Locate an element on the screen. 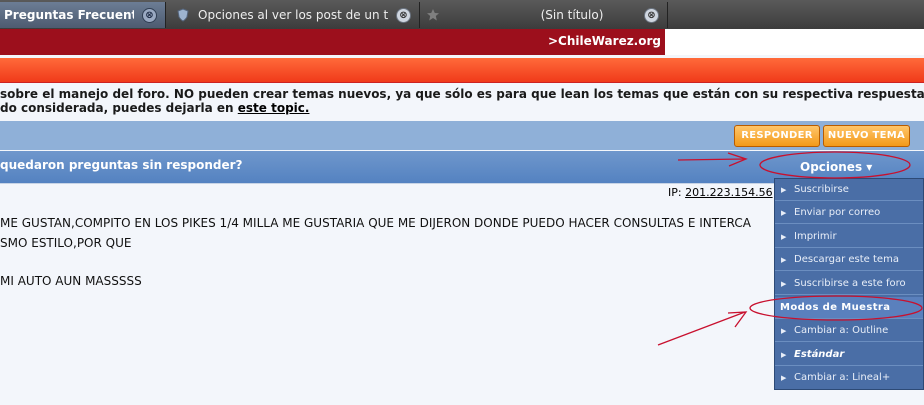 The height and width of the screenshot is (405, 924). options-dropdown-button: Opciones ▾ is located at coordinates (836, 167).